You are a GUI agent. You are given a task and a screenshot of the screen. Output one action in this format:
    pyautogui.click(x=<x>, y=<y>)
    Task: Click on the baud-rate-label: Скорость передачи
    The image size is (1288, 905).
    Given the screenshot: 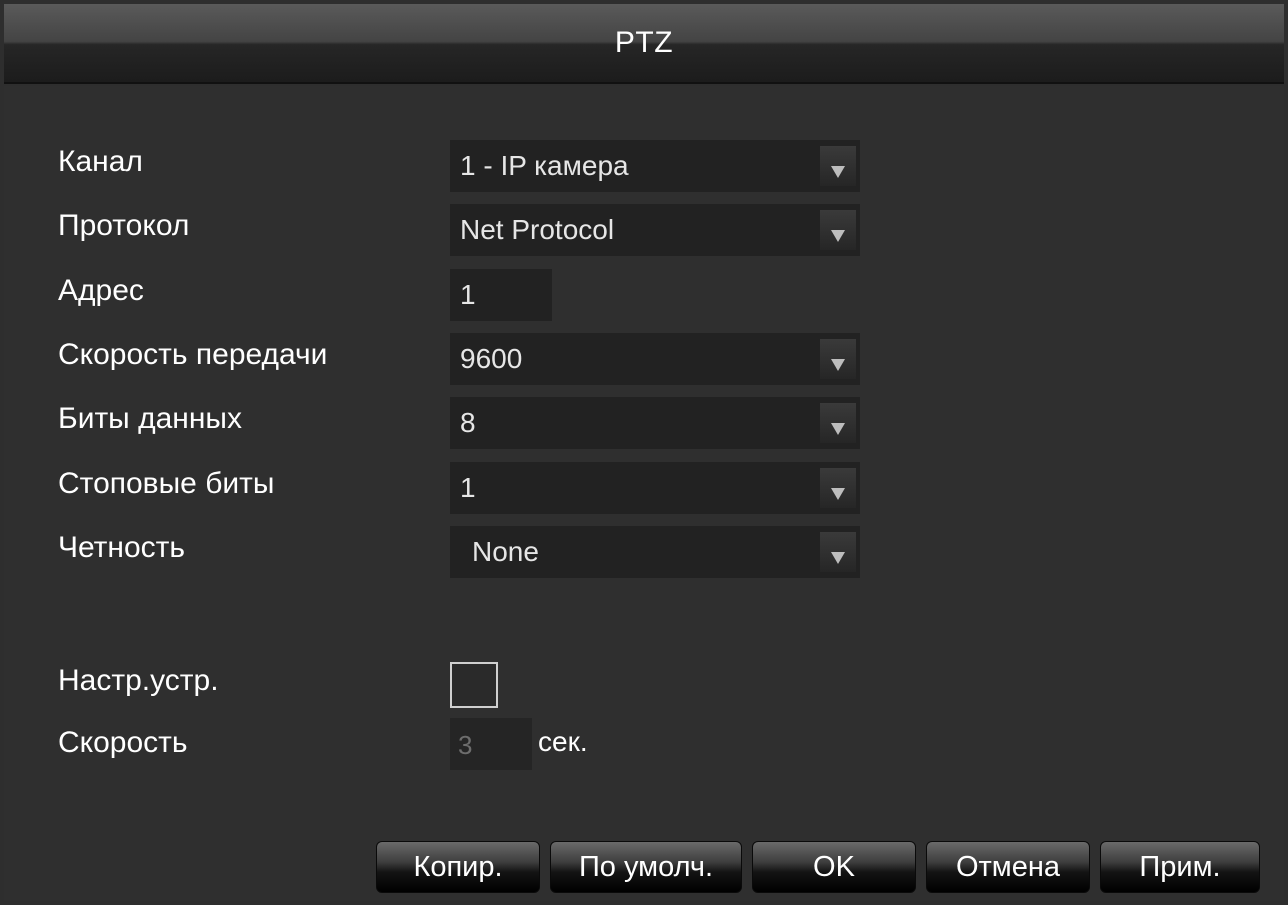 What is the action you would take?
    pyautogui.click(x=193, y=354)
    